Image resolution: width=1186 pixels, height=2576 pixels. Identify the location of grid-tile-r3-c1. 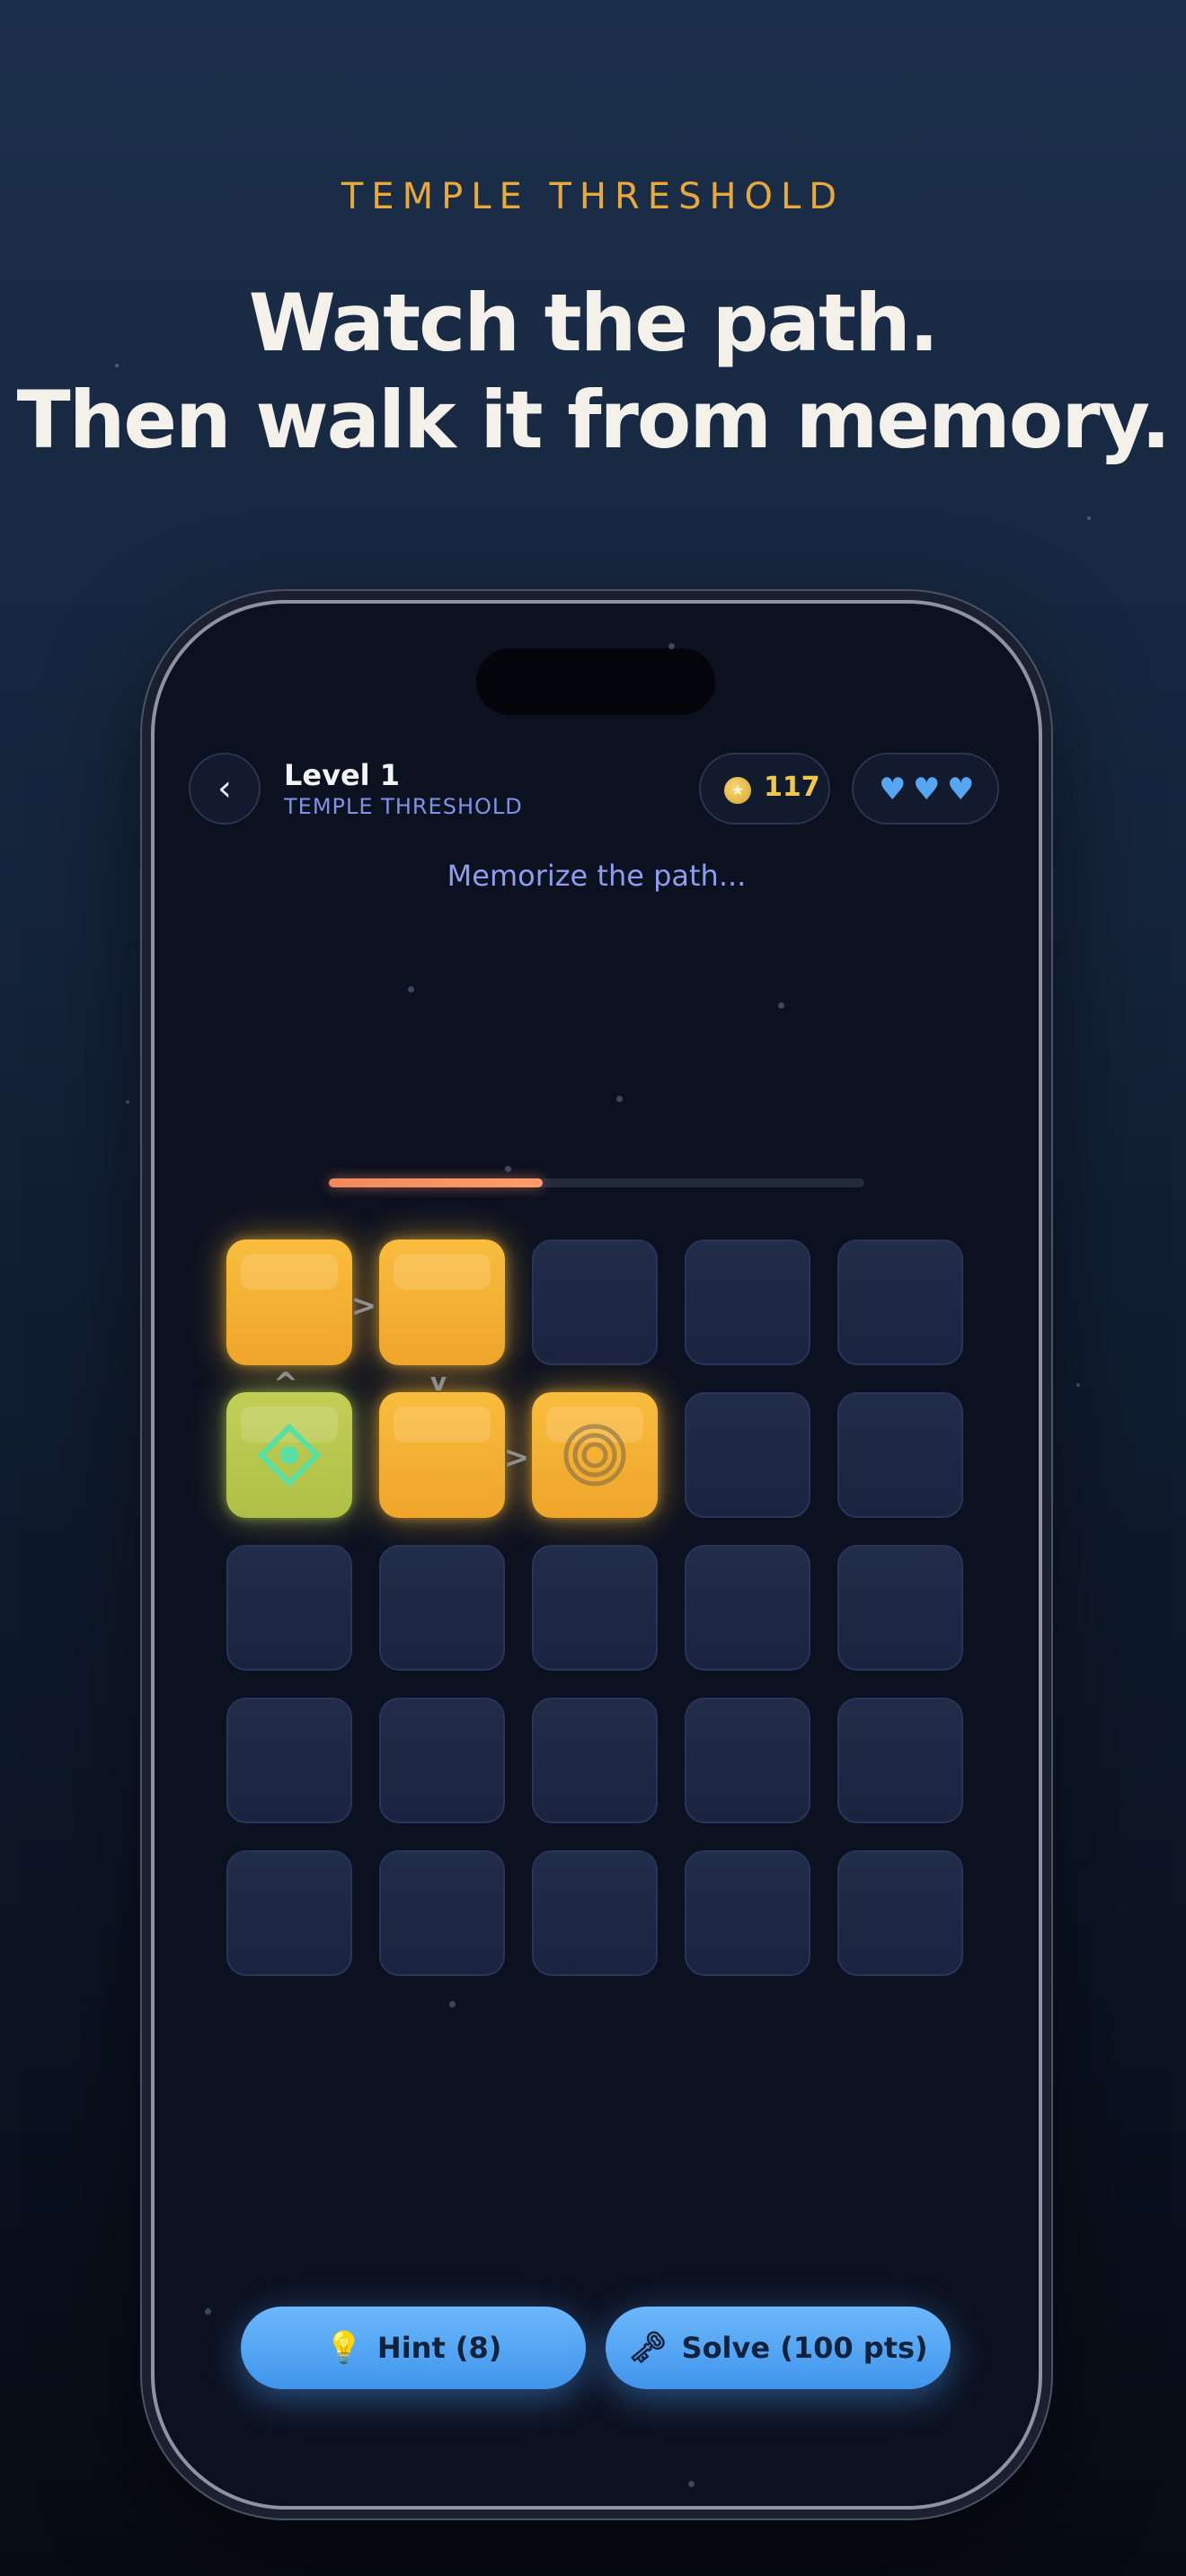
(289, 1608).